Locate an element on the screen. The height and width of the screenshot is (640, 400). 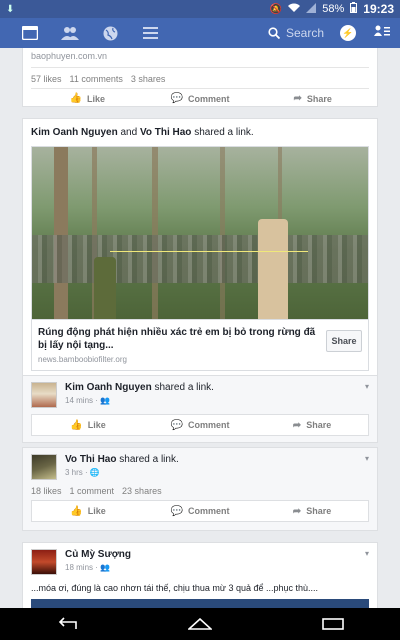
wifi-icon is located at coordinates (294, 9).